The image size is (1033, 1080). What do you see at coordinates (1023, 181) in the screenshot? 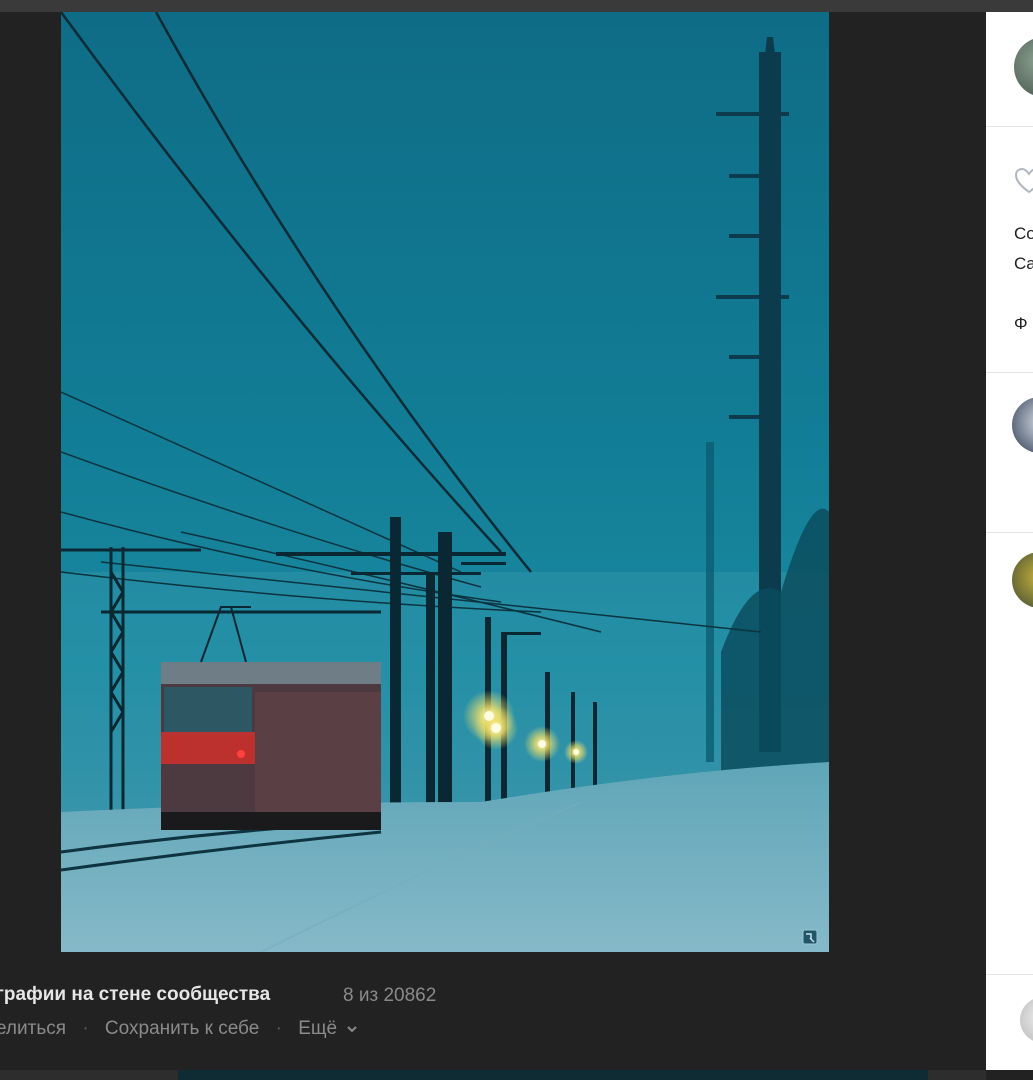
I see `heart-icon` at bounding box center [1023, 181].